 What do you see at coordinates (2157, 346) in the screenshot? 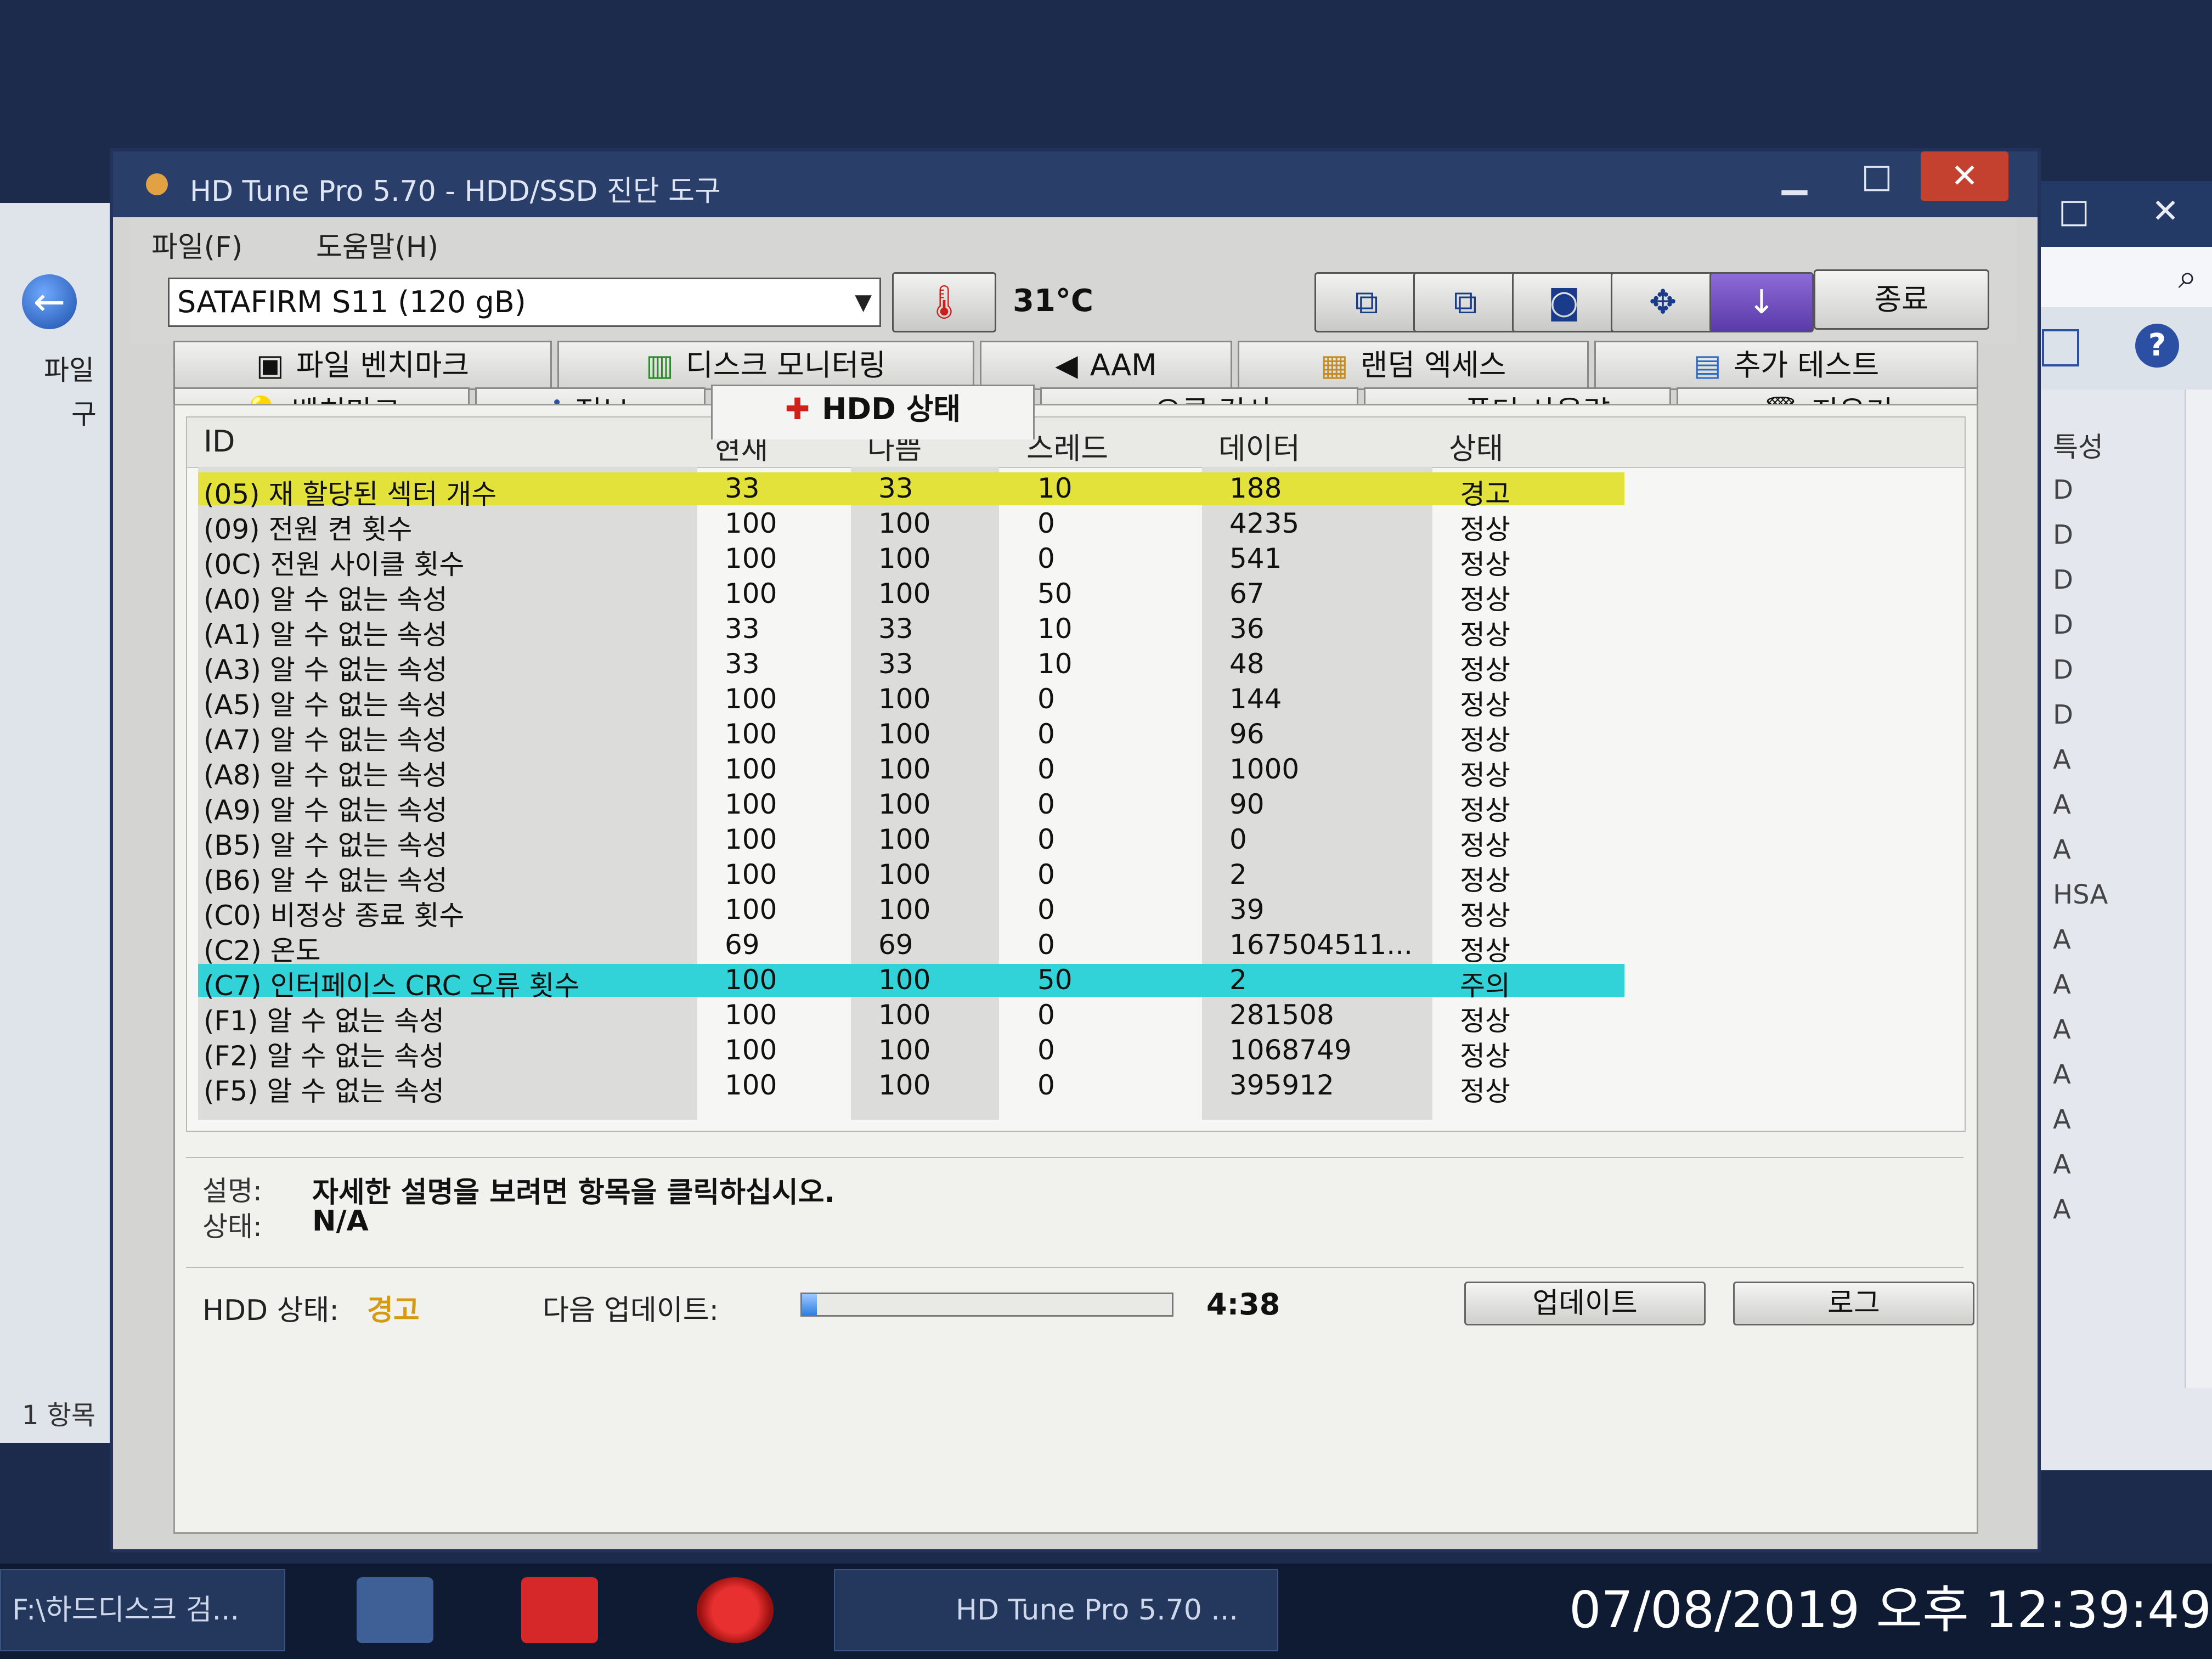
I see `help-icon: ?` at bounding box center [2157, 346].